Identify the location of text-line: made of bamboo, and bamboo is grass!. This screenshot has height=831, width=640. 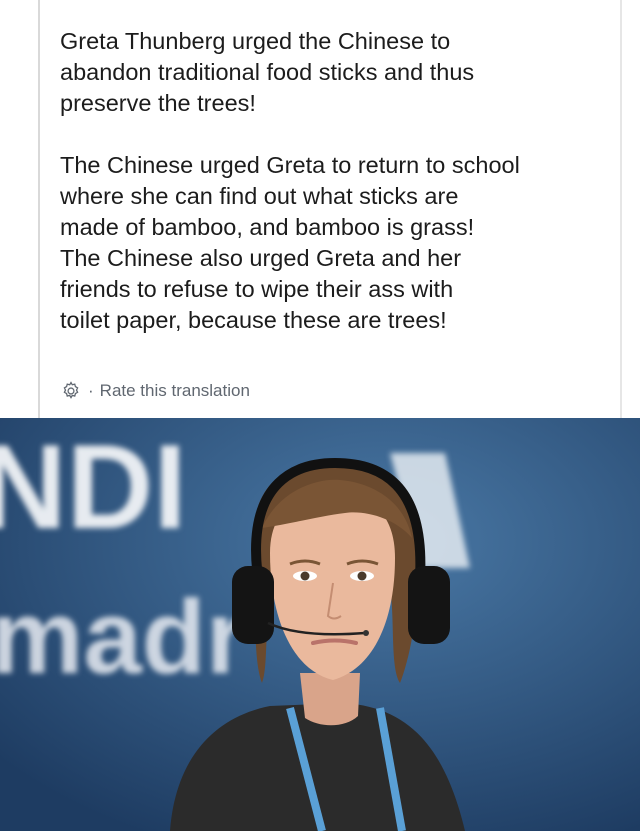
(267, 227).